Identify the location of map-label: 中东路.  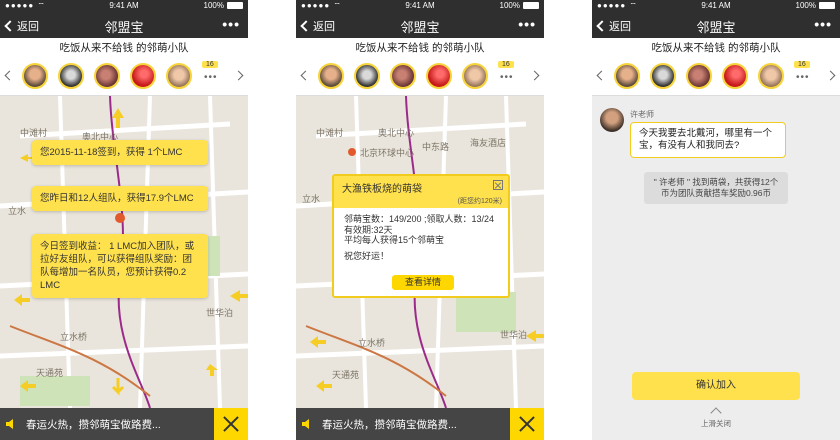
(436, 147).